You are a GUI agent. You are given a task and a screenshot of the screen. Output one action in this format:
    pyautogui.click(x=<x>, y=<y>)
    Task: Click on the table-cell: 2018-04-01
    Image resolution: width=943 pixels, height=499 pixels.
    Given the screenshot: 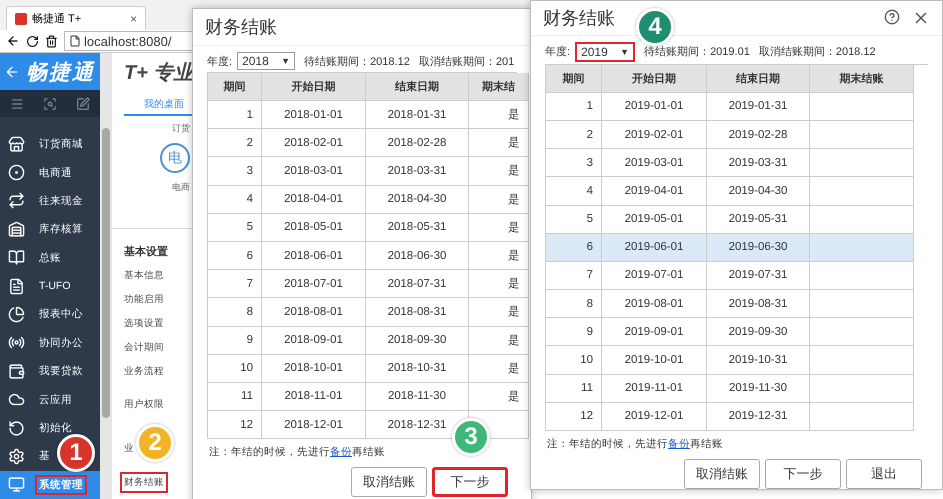 What is the action you would take?
    pyautogui.click(x=314, y=200)
    